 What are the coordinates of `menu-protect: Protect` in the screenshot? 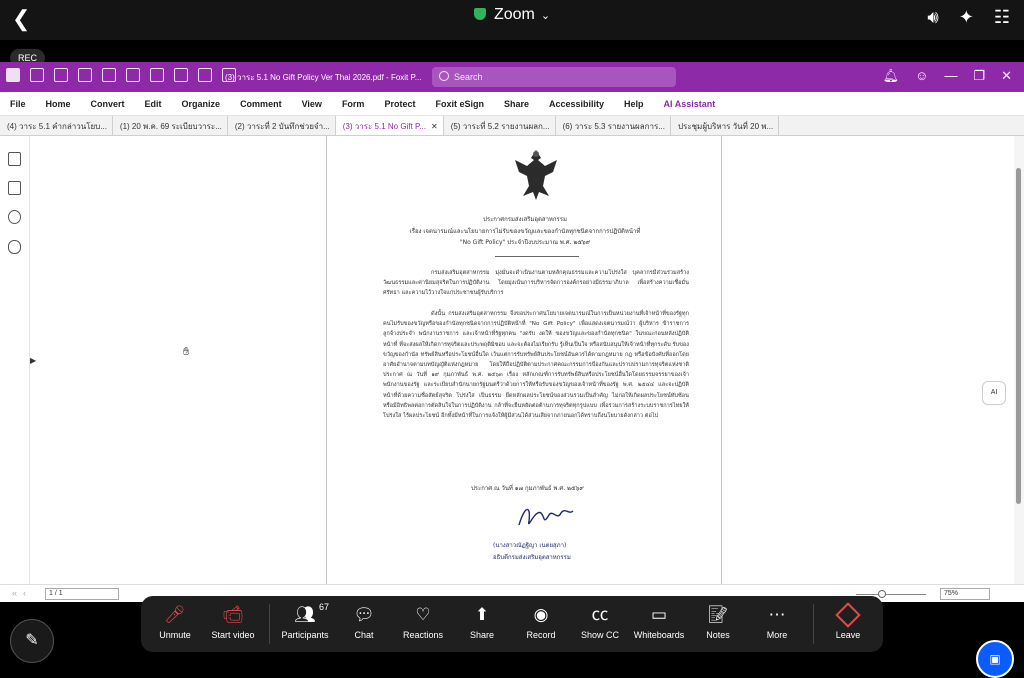 It's located at (399, 104).